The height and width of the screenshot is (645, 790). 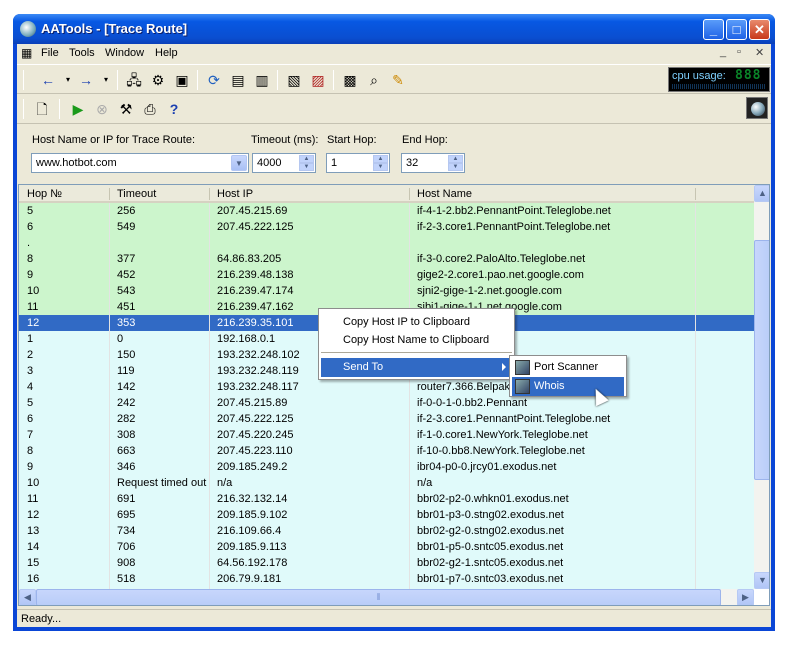 What do you see at coordinates (48, 80) in the screenshot?
I see `back-arrow-icon: ←` at bounding box center [48, 80].